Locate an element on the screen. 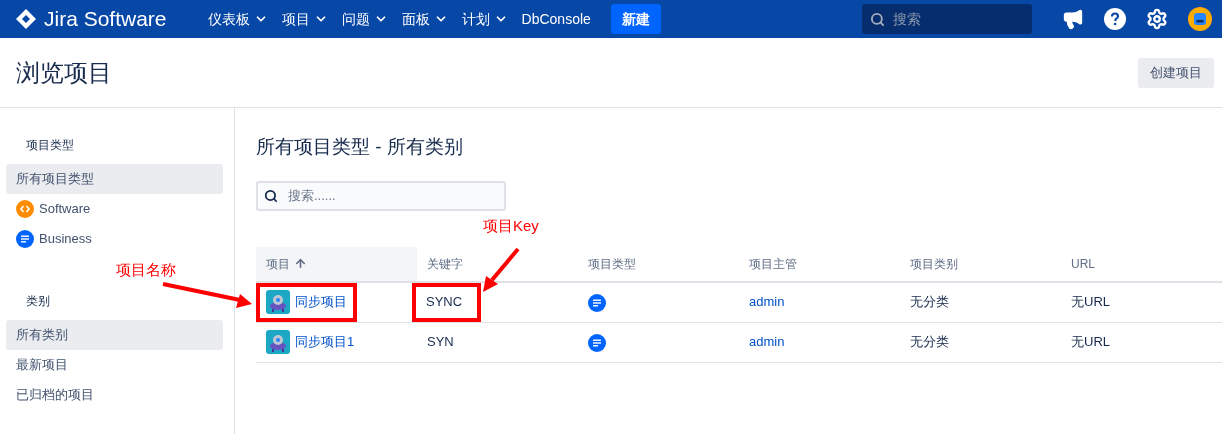 This screenshot has height=434, width=1222. annotation-label: 项目名称 is located at coordinates (146, 270).